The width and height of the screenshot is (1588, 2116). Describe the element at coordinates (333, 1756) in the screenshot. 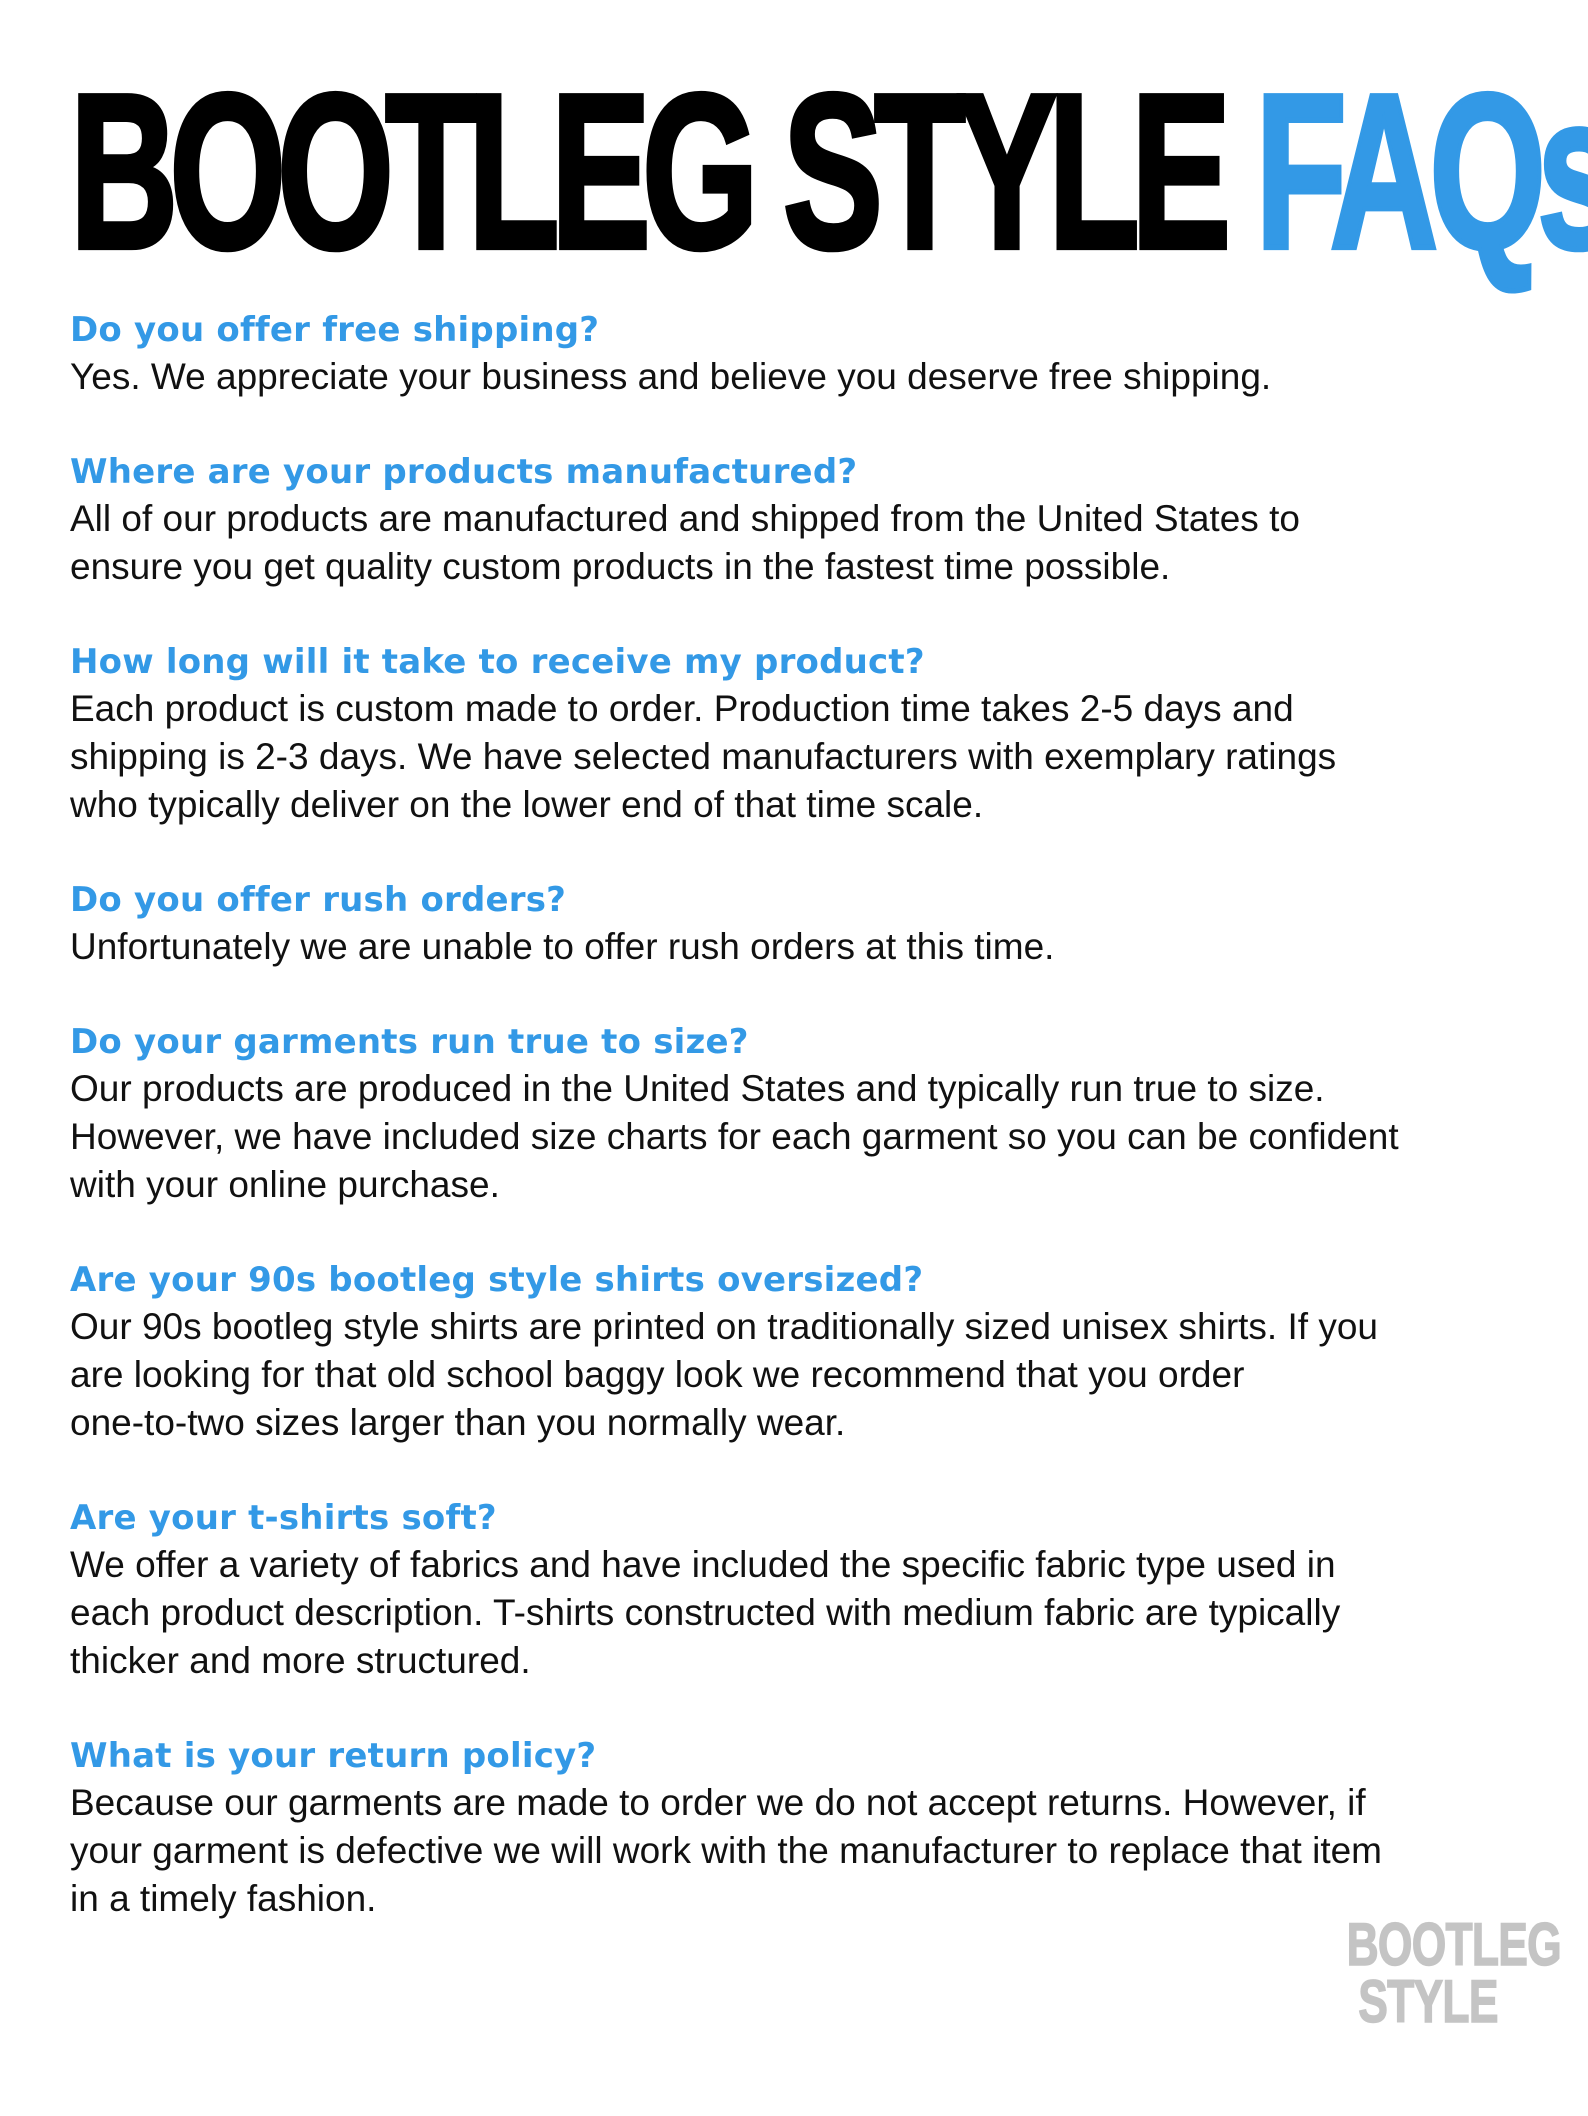

I see `faq-question: What is your return policy?` at that location.